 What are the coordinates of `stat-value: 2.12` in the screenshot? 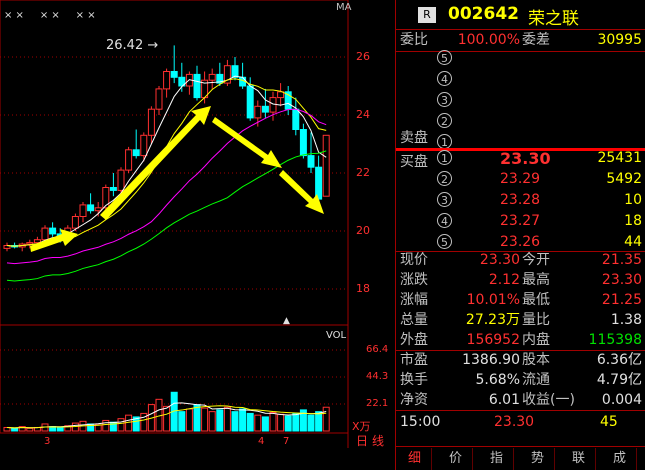 It's located at (504, 280).